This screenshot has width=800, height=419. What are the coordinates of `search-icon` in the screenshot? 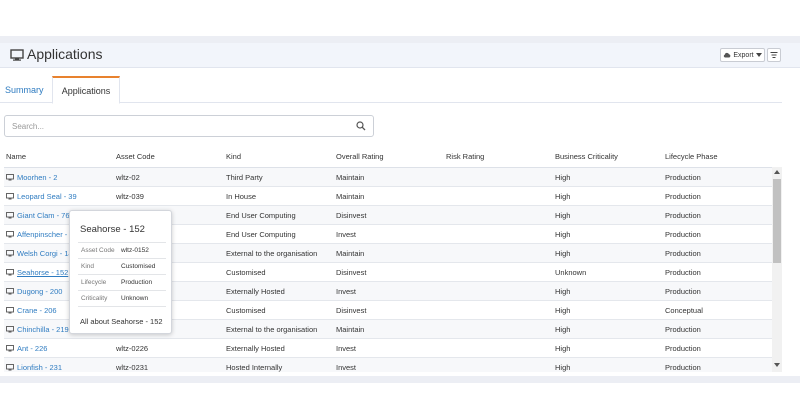 It's located at (361, 126).